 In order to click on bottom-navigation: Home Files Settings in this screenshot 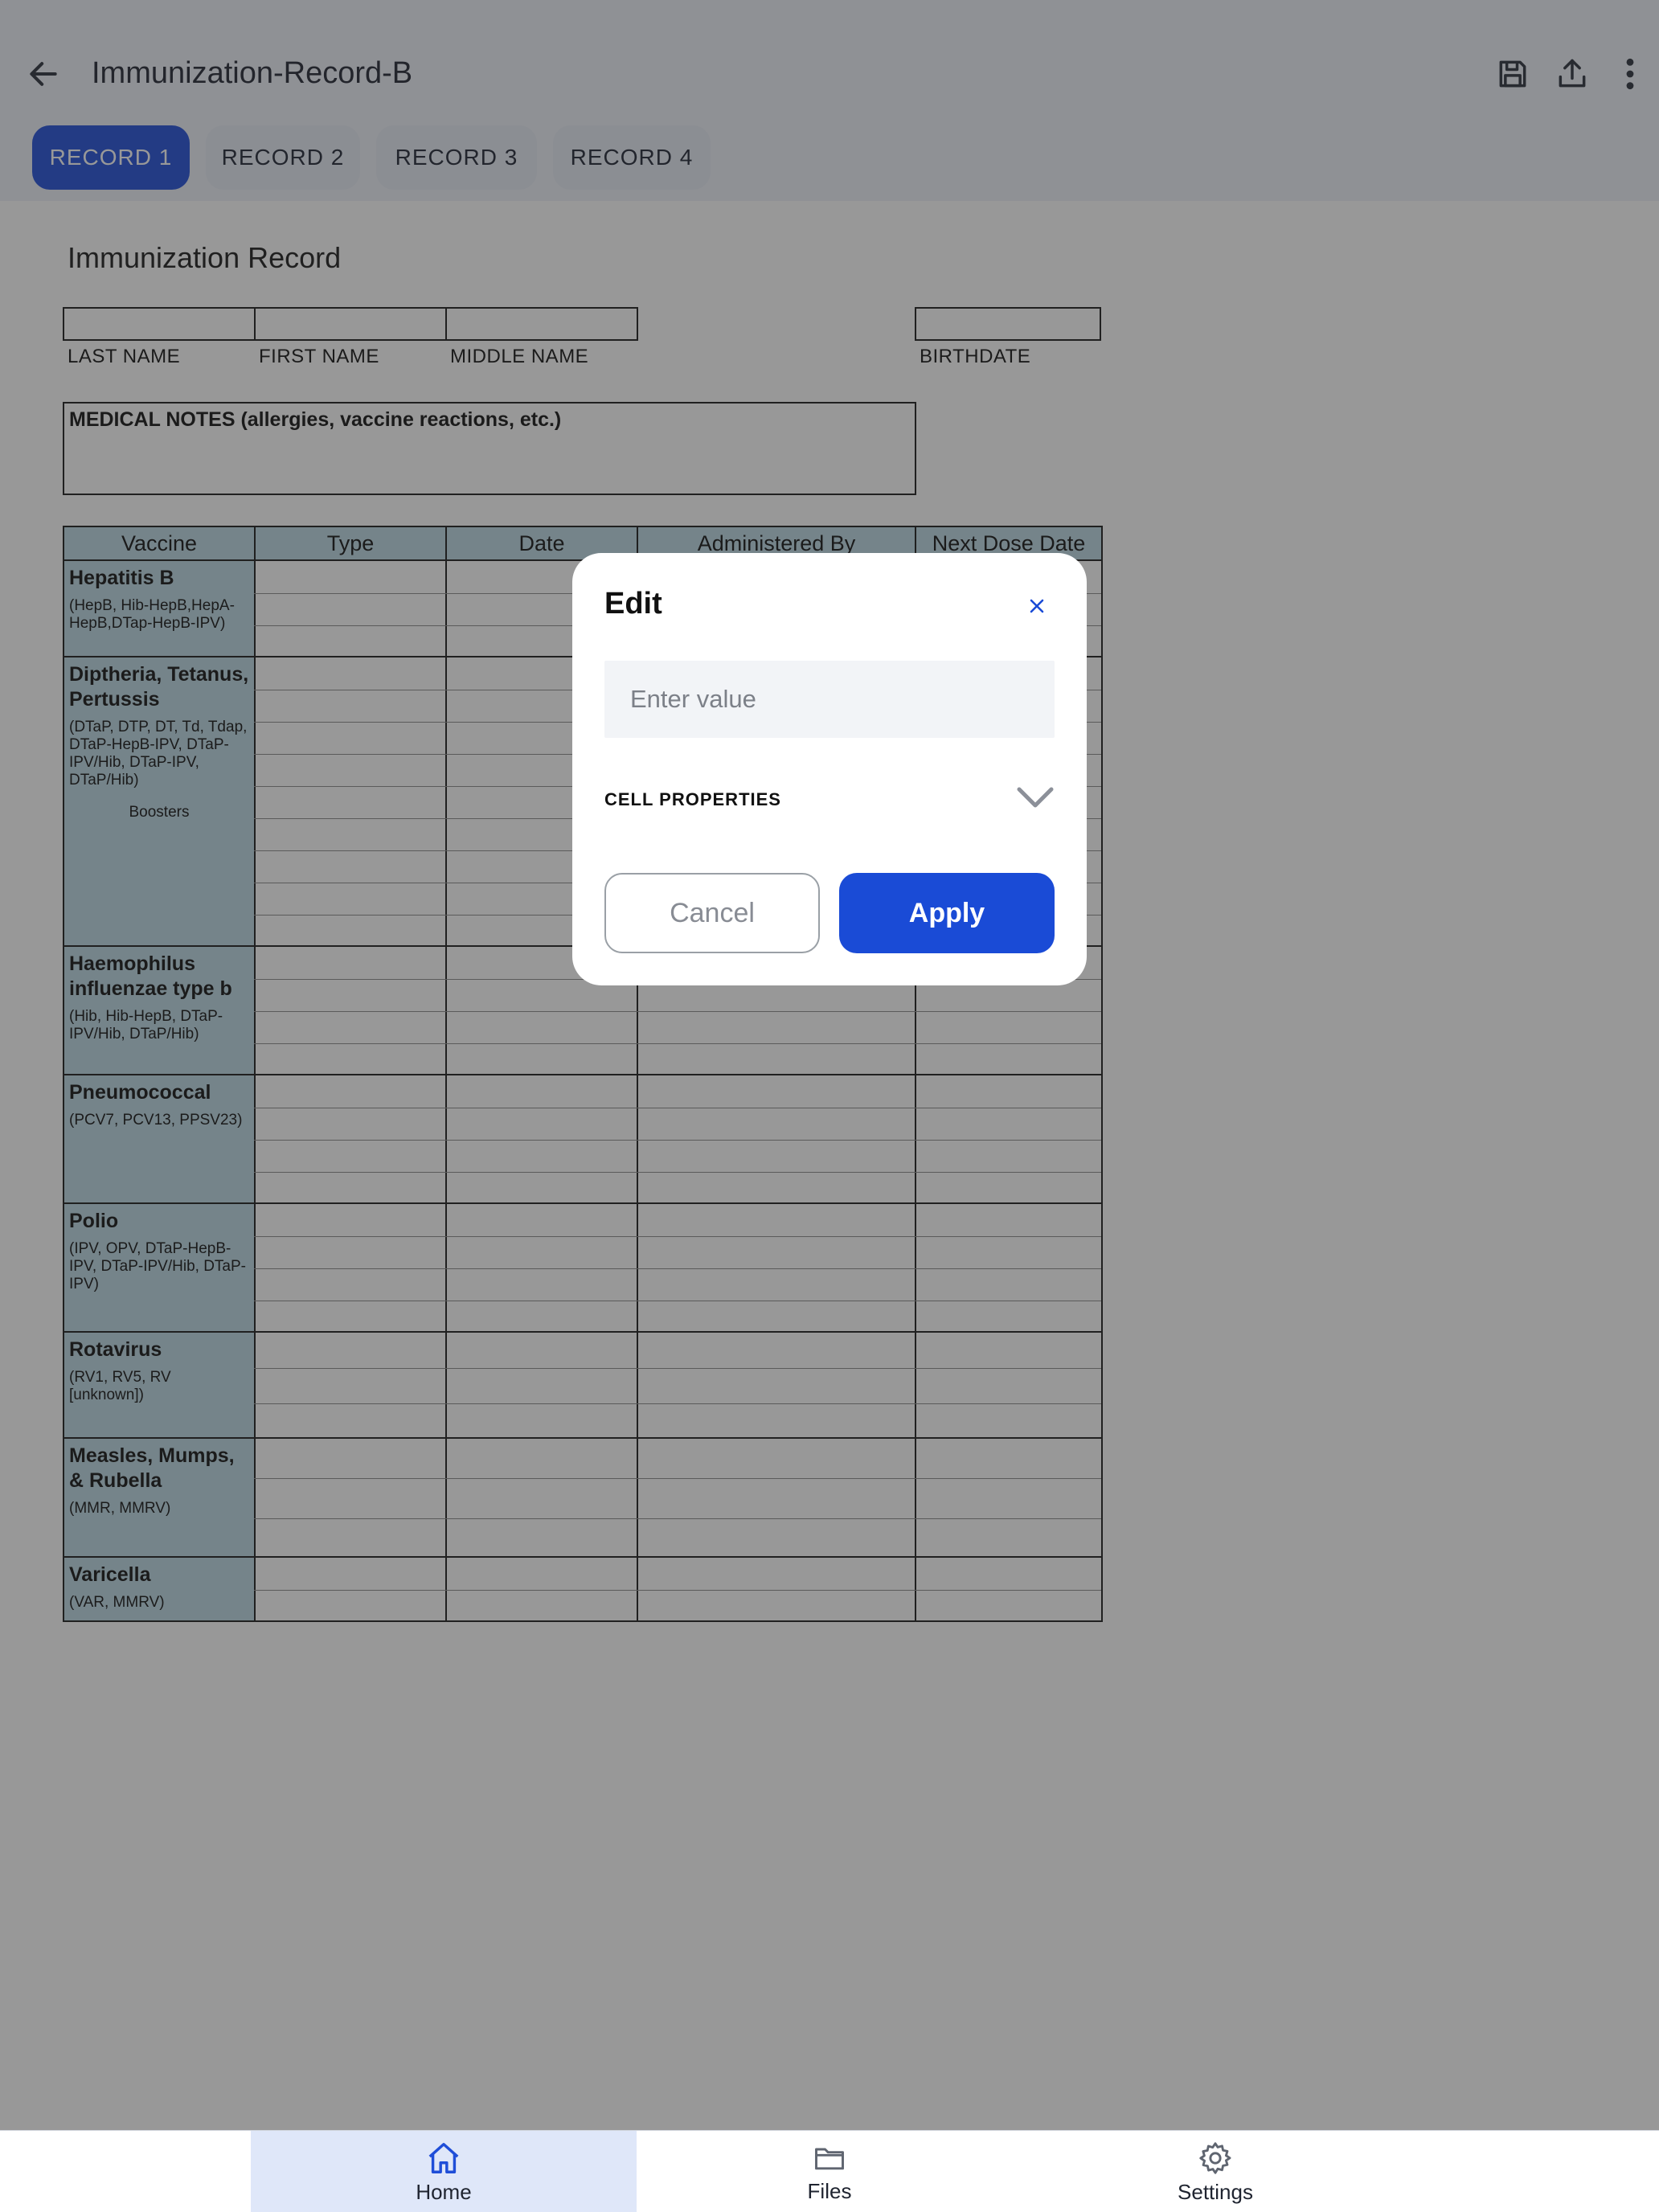, I will do `click(829, 2171)`.